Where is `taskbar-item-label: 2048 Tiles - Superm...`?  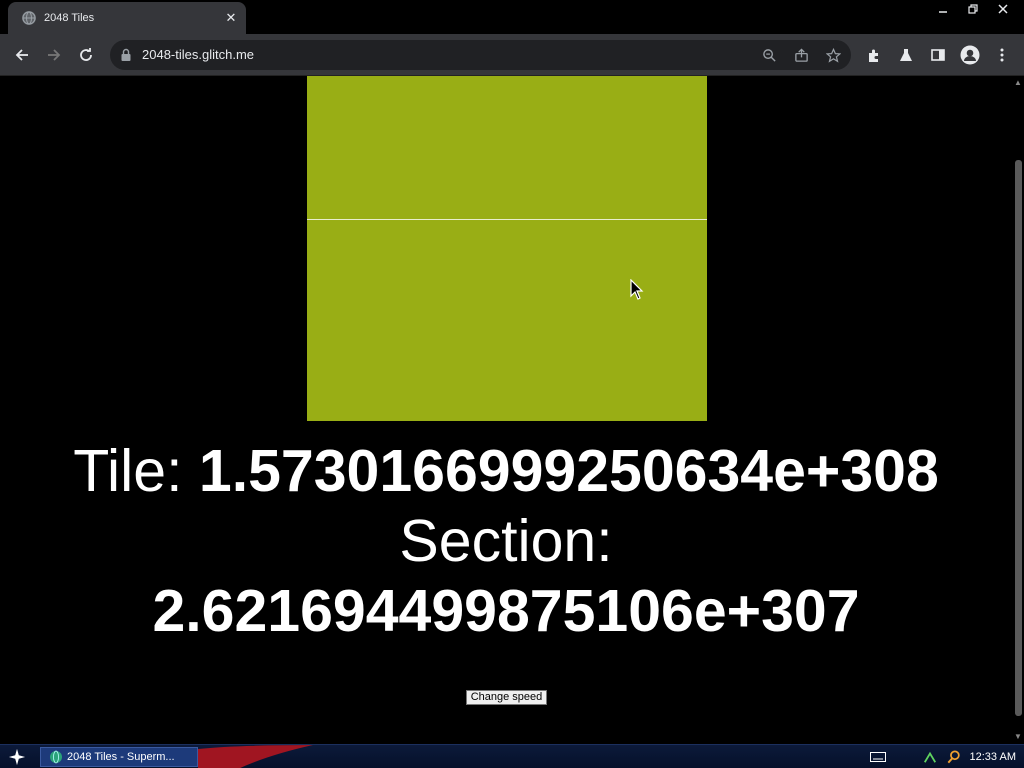
taskbar-item-label: 2048 Tiles - Superm... is located at coordinates (121, 757).